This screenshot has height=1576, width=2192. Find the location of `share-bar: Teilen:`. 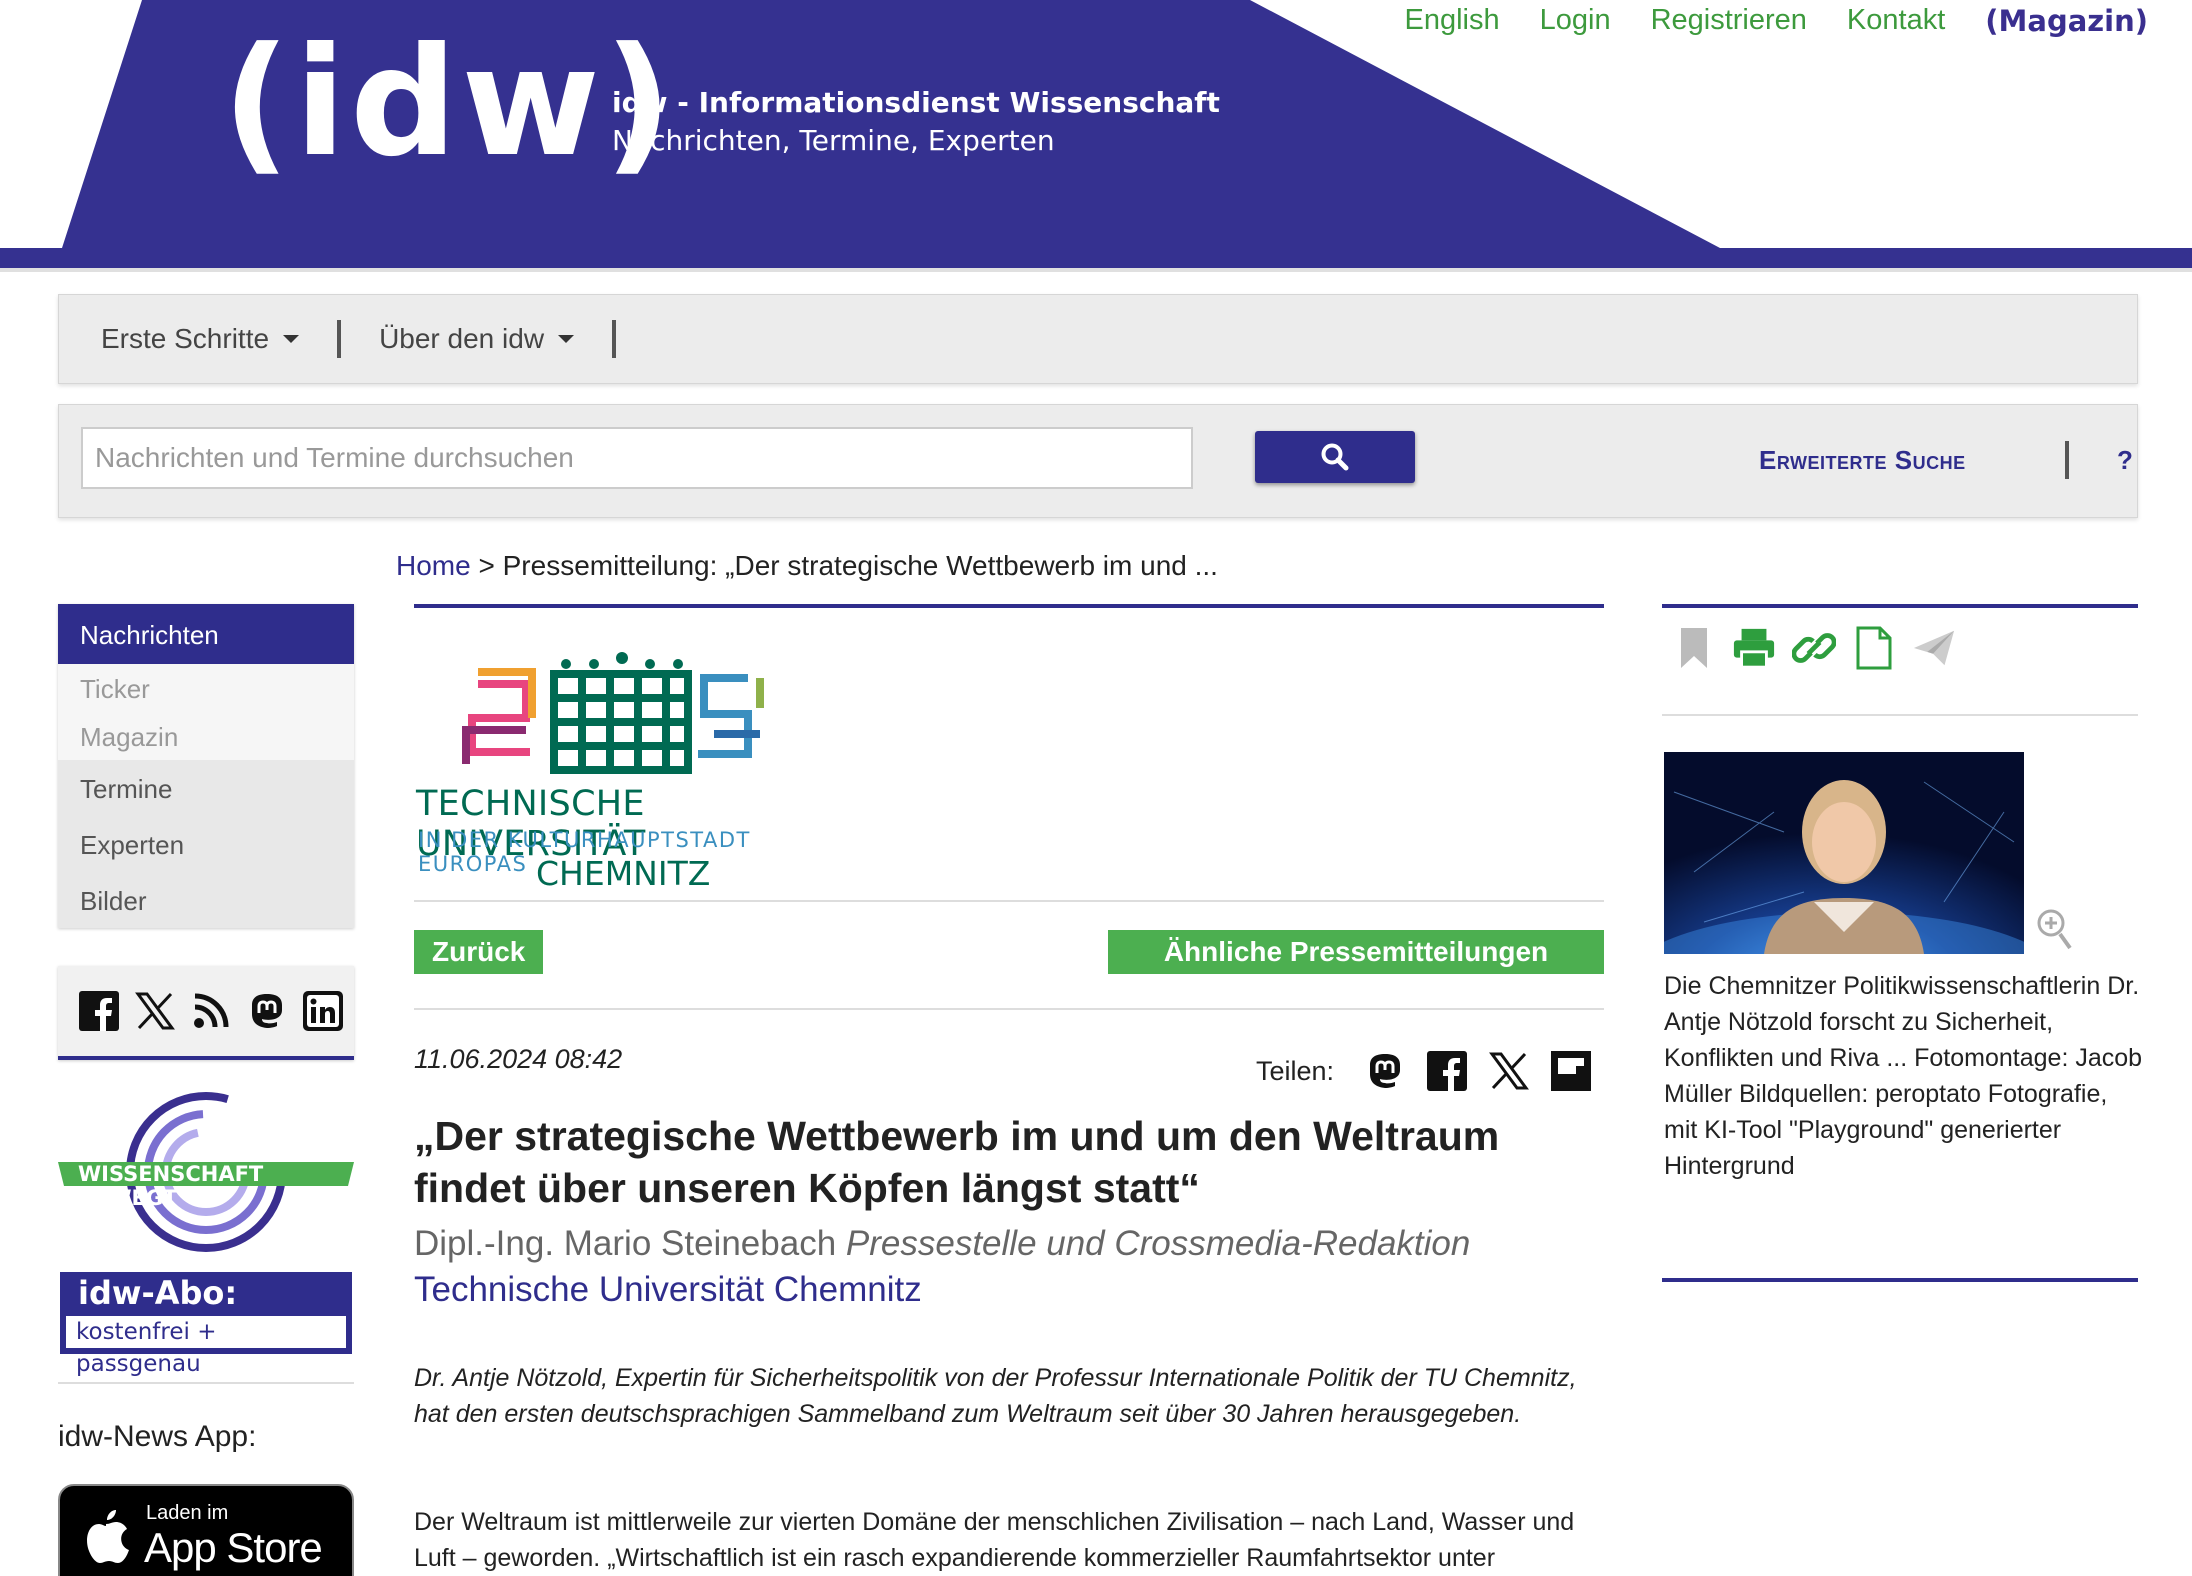

share-bar: Teilen: is located at coordinates (1424, 1071).